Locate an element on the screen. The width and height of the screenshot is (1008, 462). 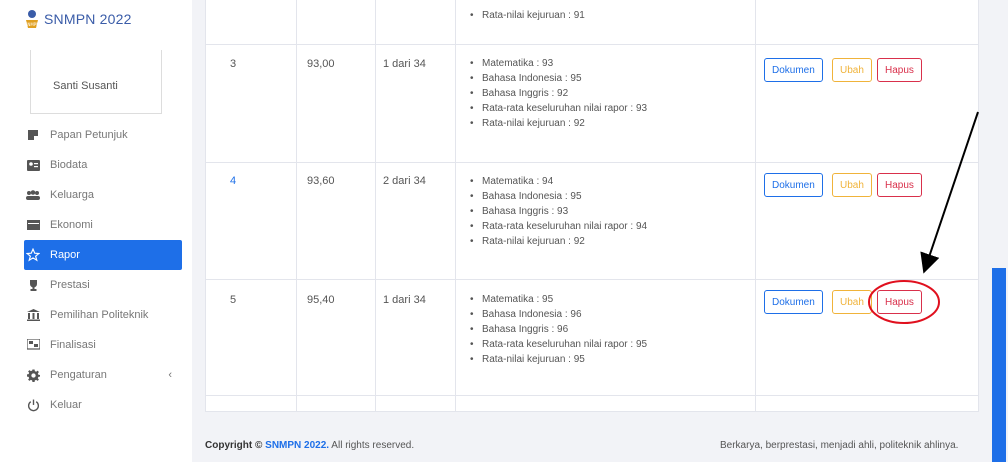
sidebar-item-label: Finalisasi is located at coordinates (73, 345).